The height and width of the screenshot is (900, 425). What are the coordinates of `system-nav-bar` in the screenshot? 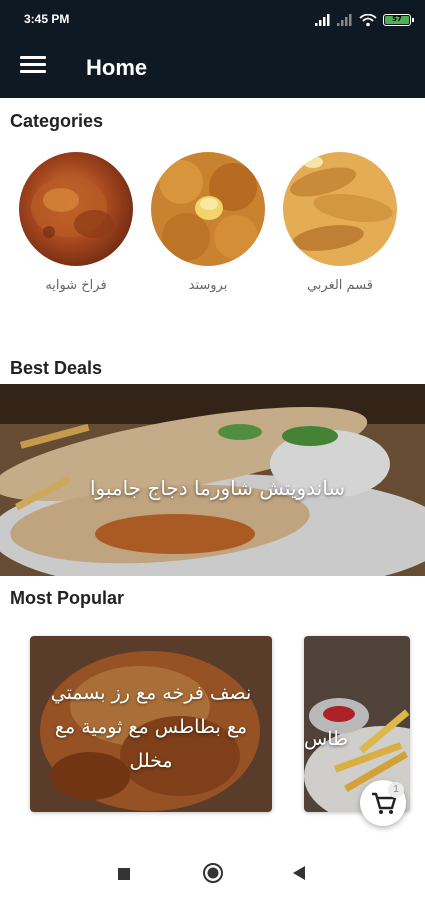 It's located at (212, 870).